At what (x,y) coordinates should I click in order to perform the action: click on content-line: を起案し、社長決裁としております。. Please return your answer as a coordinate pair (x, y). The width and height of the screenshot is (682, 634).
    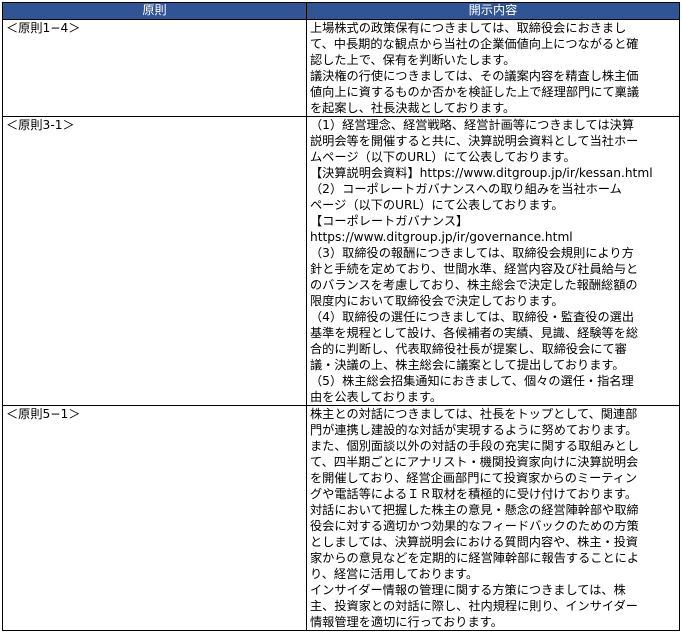
    Looking at the image, I should click on (413, 108).